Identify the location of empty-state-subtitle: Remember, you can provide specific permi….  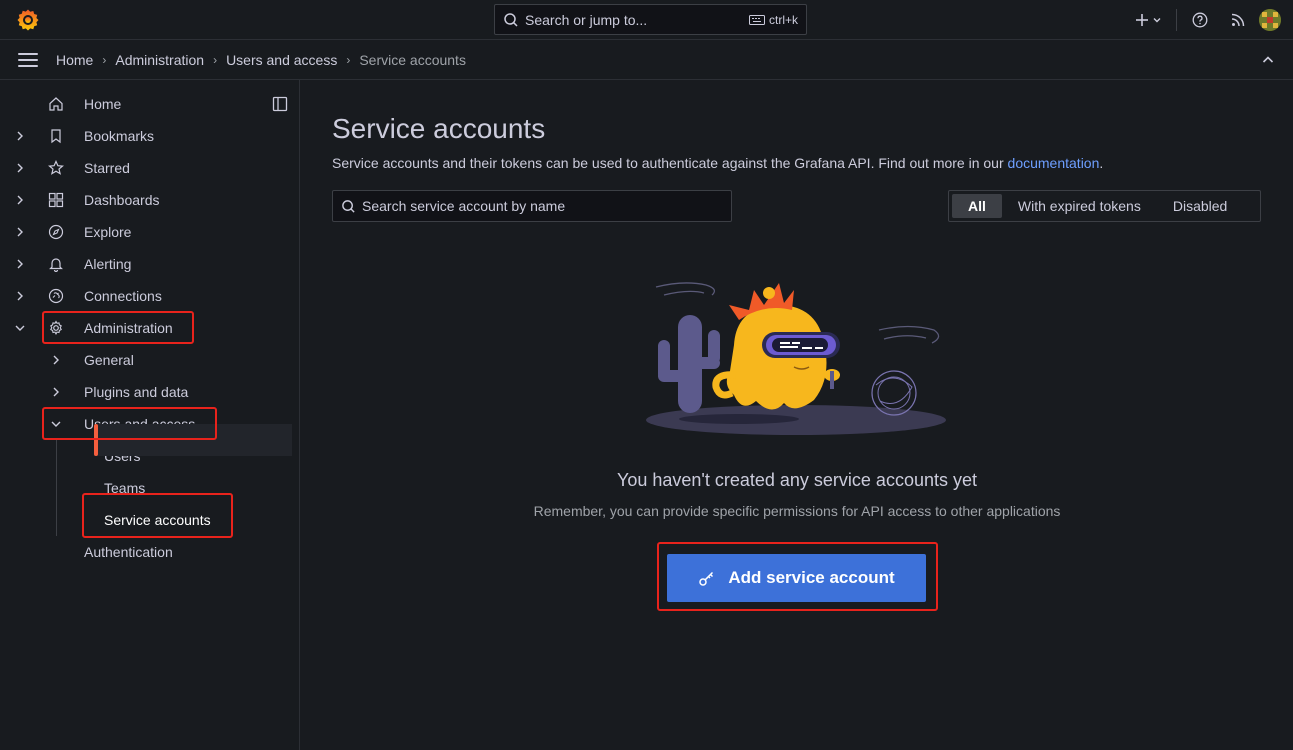
(797, 511).